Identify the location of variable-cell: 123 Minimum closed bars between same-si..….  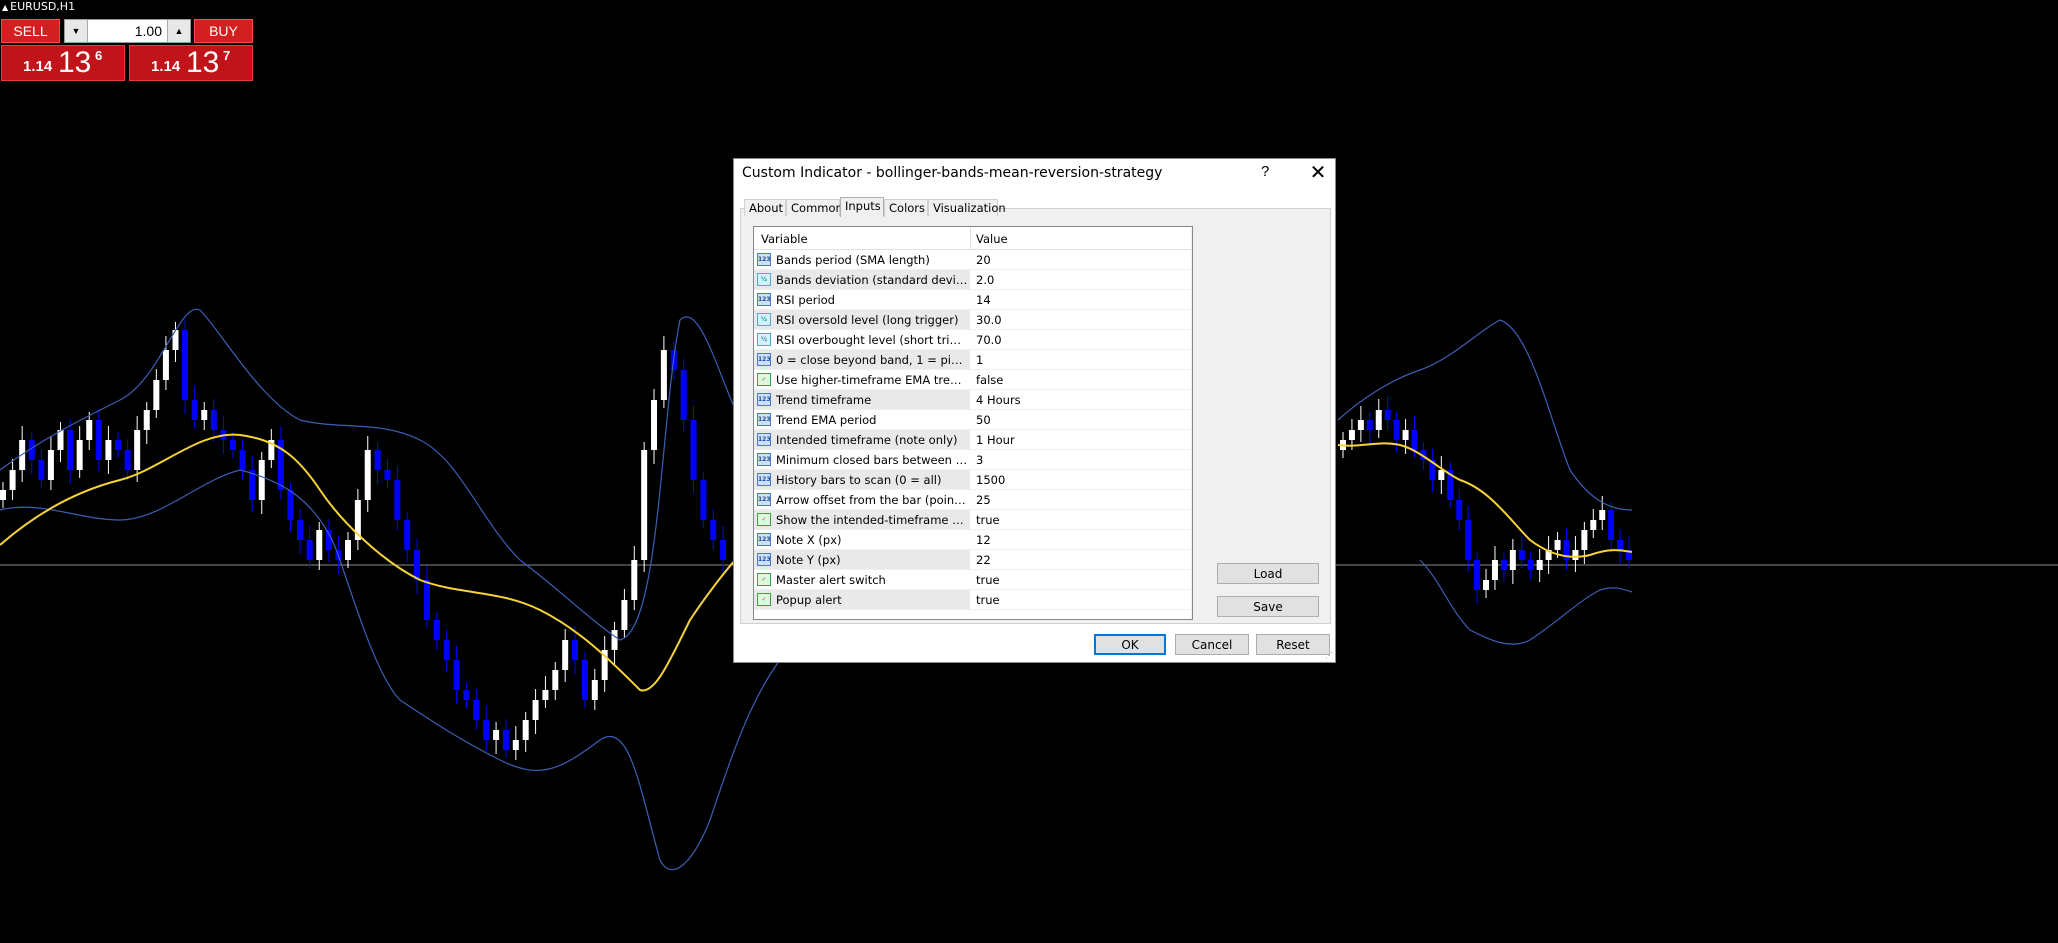
(862, 459).